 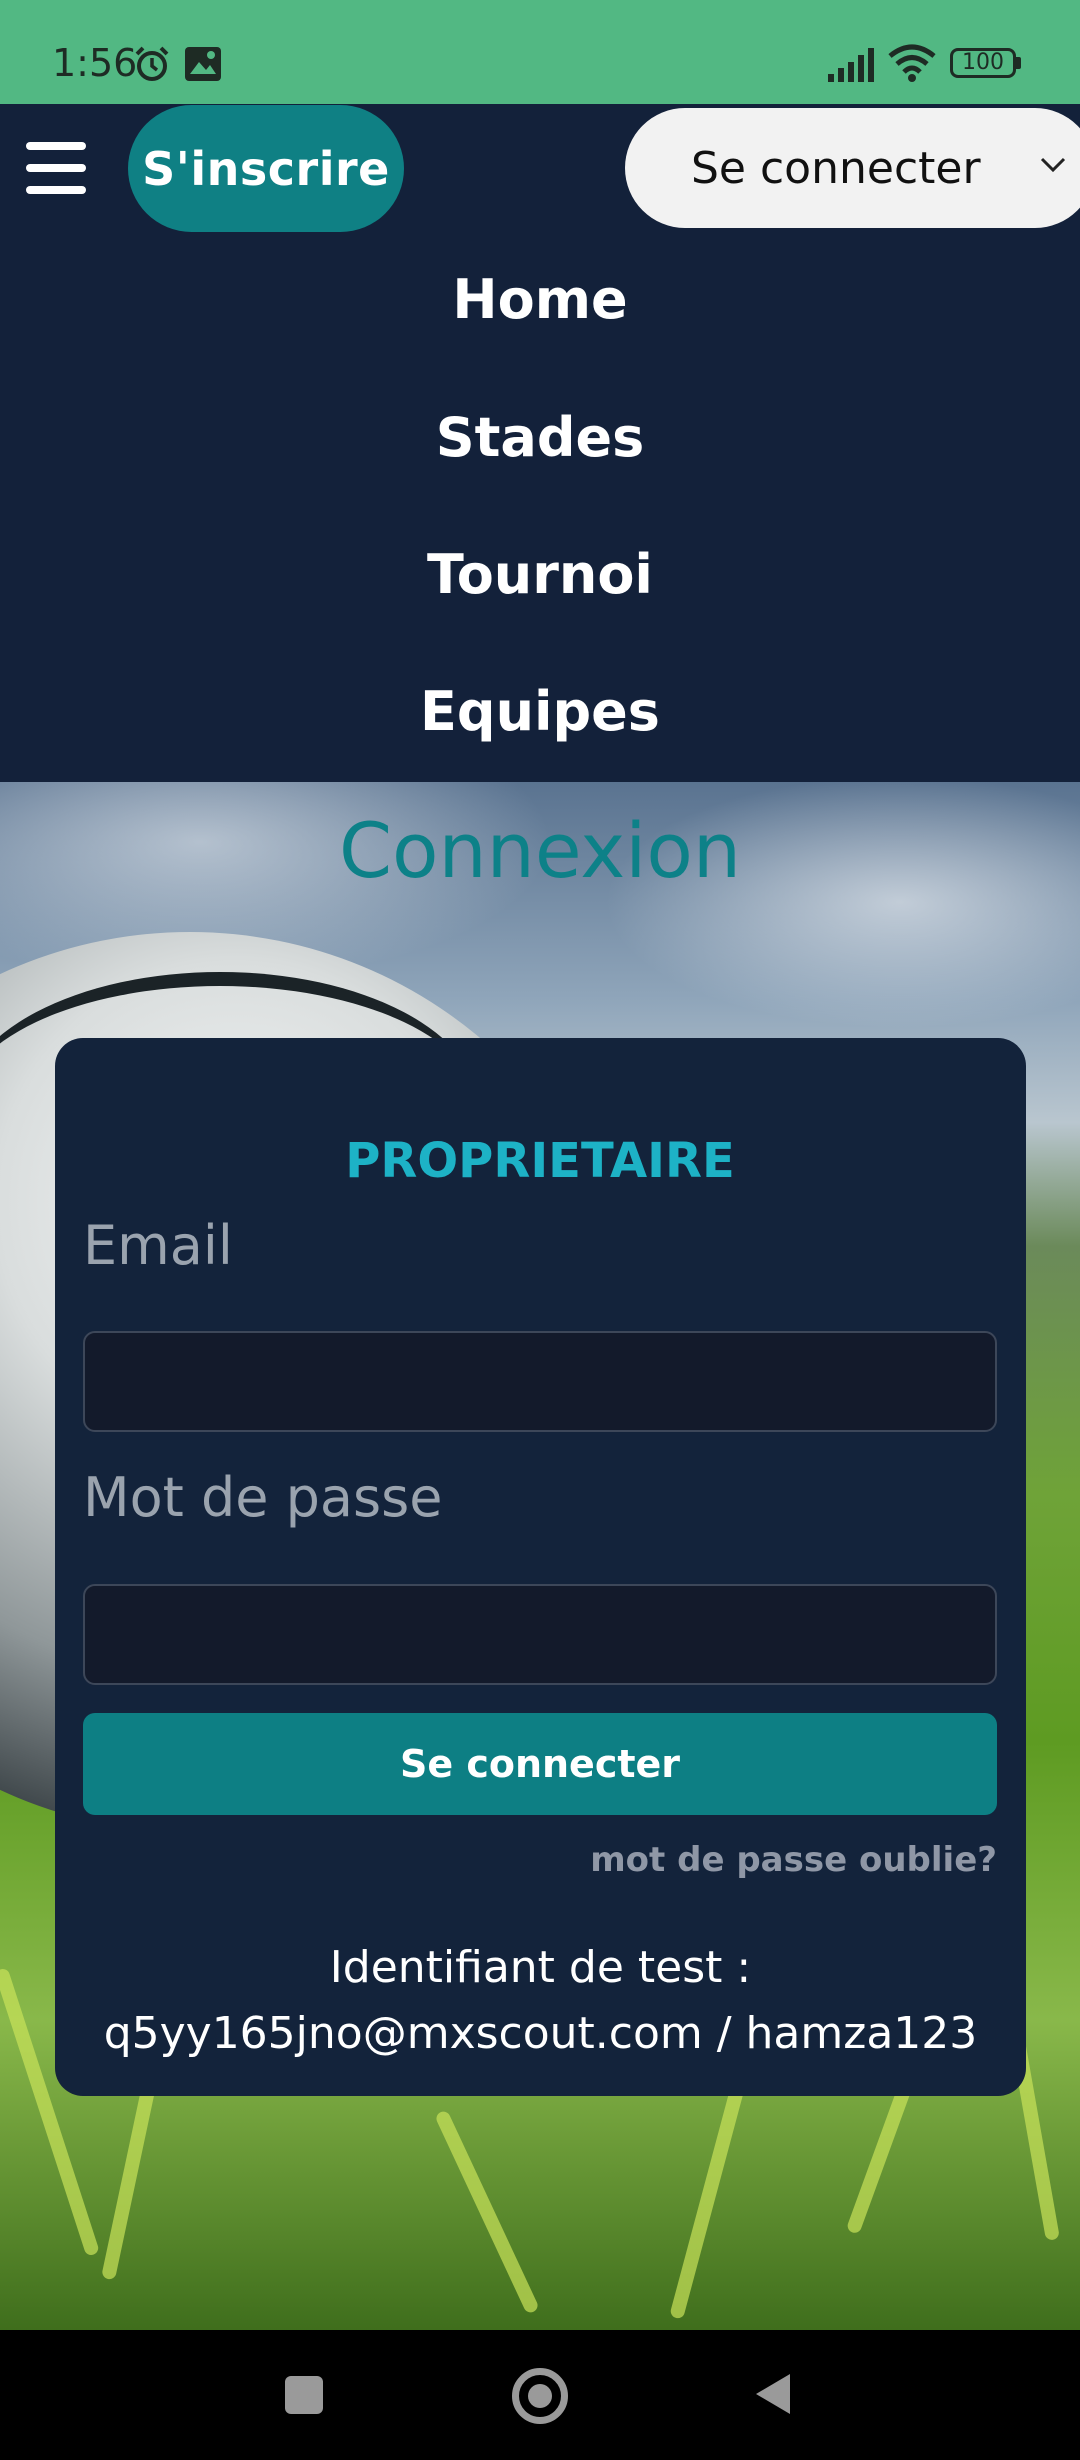 I want to click on signal-icon, so click(x=851, y=65).